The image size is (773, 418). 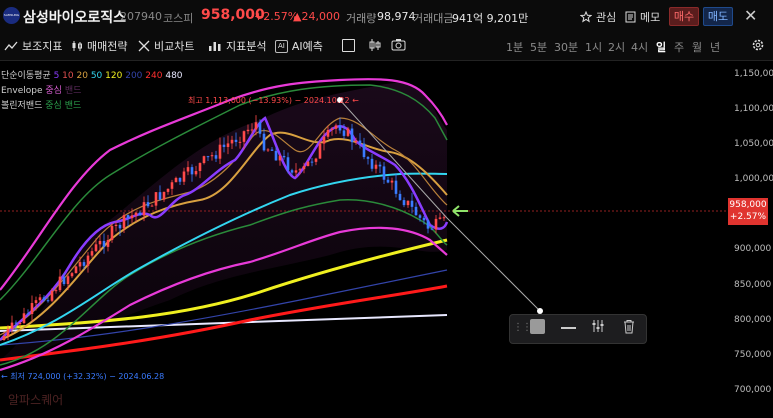 I want to click on timeframe-1min: 1분, so click(x=514, y=47).